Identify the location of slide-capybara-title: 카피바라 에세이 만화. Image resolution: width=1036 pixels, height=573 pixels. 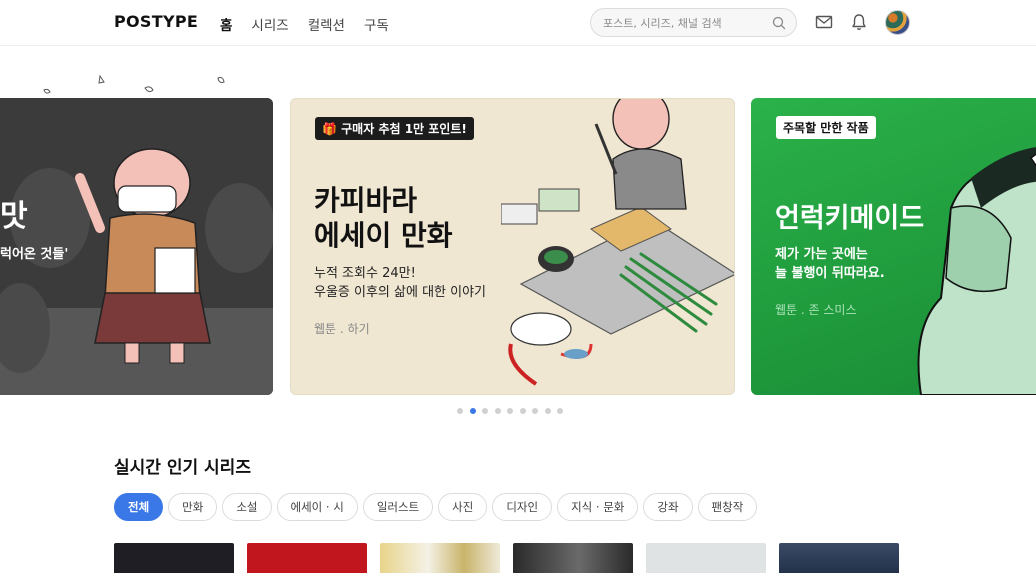
(383, 218).